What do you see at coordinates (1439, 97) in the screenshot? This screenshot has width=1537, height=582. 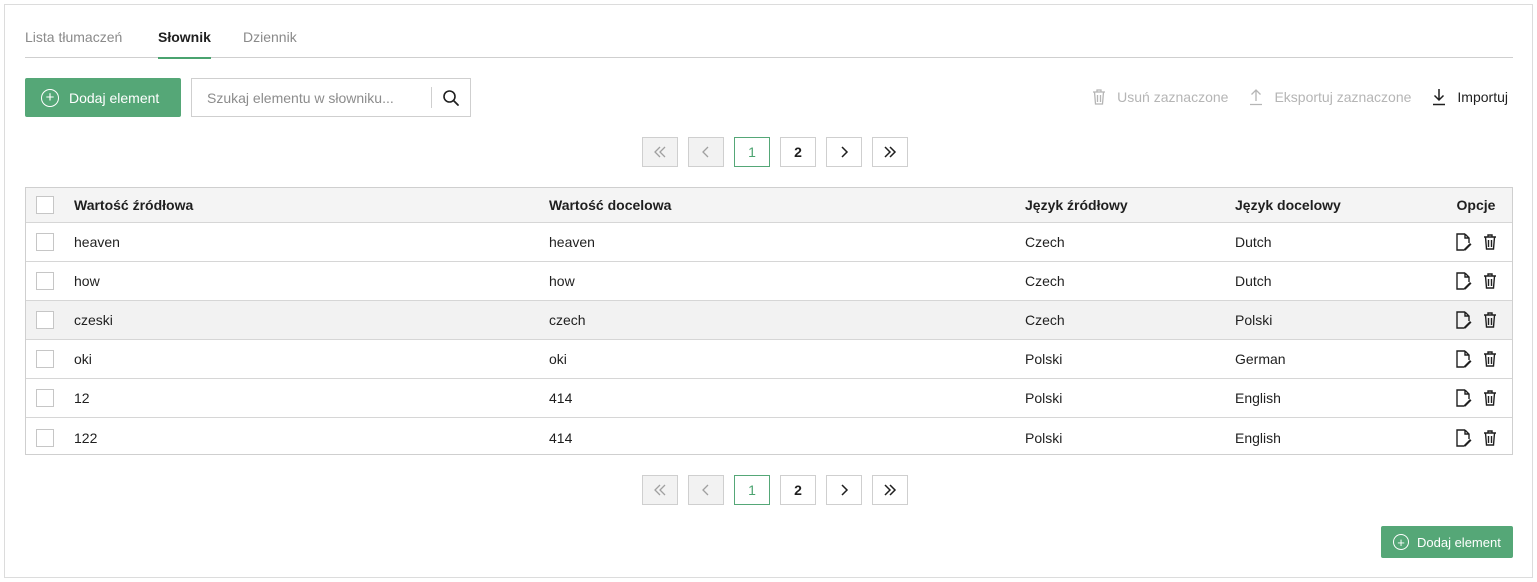 I see `download-icon` at bounding box center [1439, 97].